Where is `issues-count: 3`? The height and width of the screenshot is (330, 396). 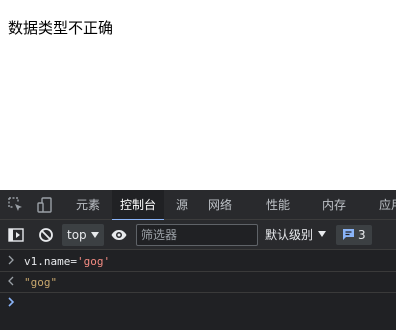
issues-count: 3 is located at coordinates (362, 235).